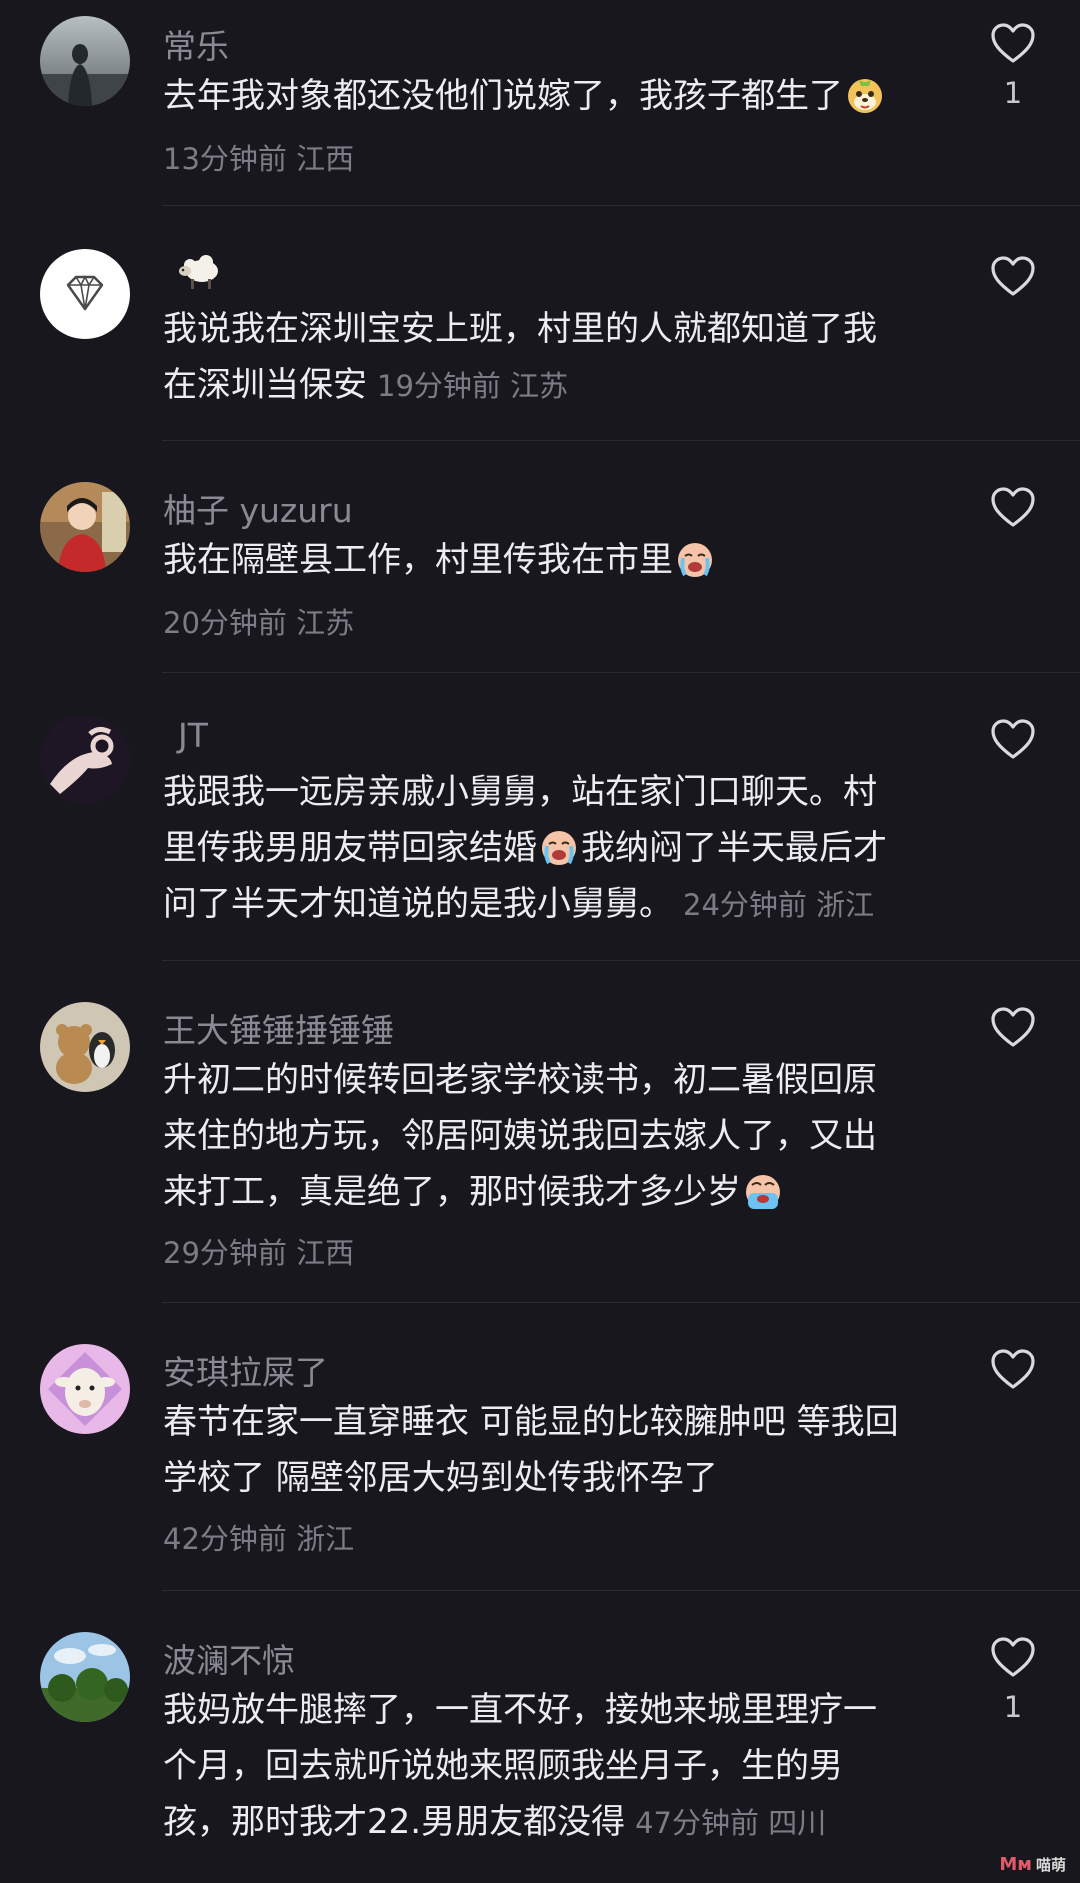 The height and width of the screenshot is (1883, 1080). What do you see at coordinates (1015, 1864) in the screenshot?
I see `watermark-logo: Mᴍ` at bounding box center [1015, 1864].